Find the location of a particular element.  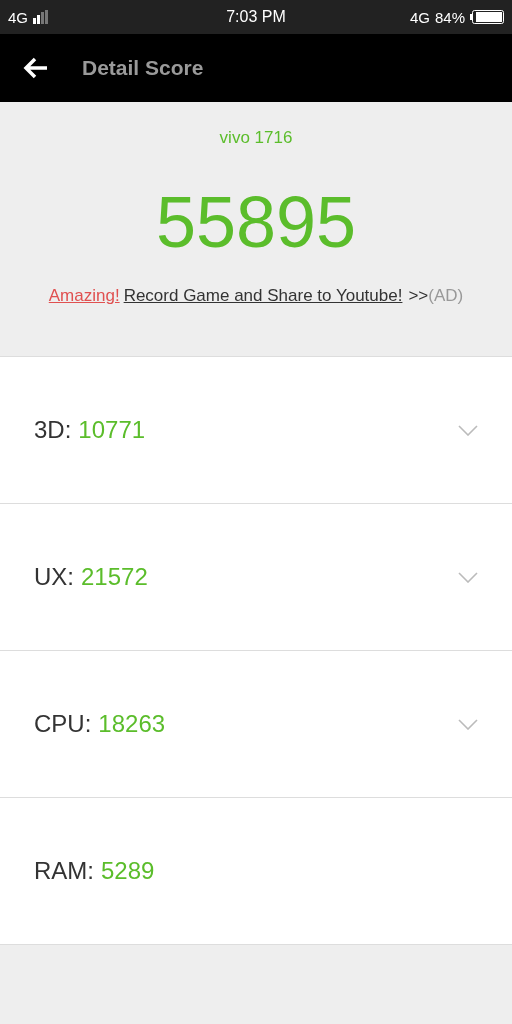

battery-icon is located at coordinates (487, 17).